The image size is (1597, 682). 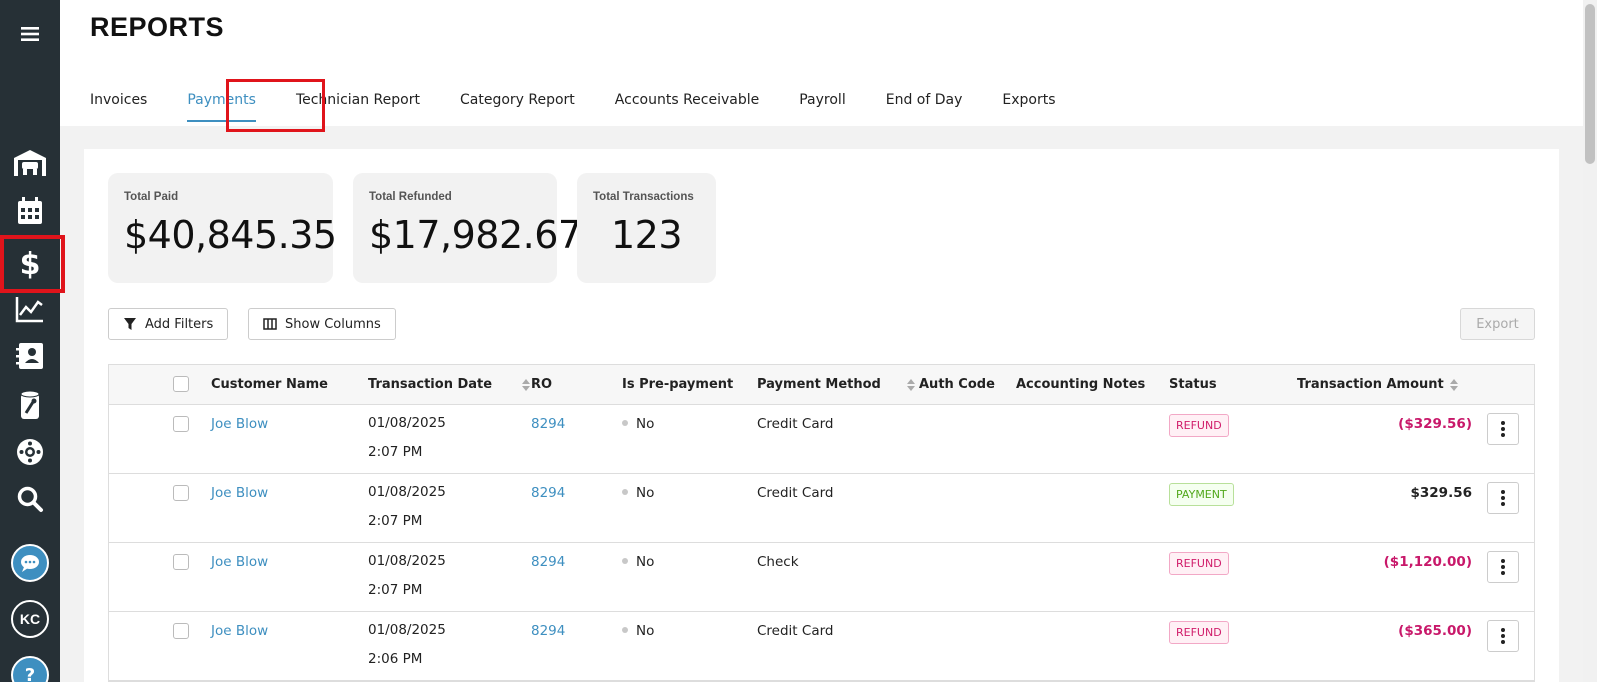 I want to click on tab-payroll: Payroll, so click(x=822, y=100).